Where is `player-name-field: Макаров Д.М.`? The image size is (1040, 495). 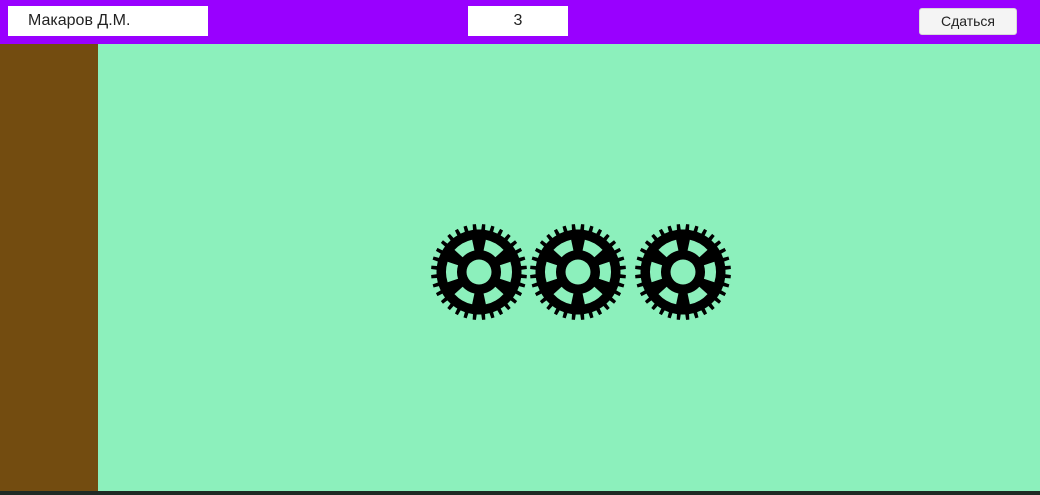 player-name-field: Макаров Д.М. is located at coordinates (108, 21).